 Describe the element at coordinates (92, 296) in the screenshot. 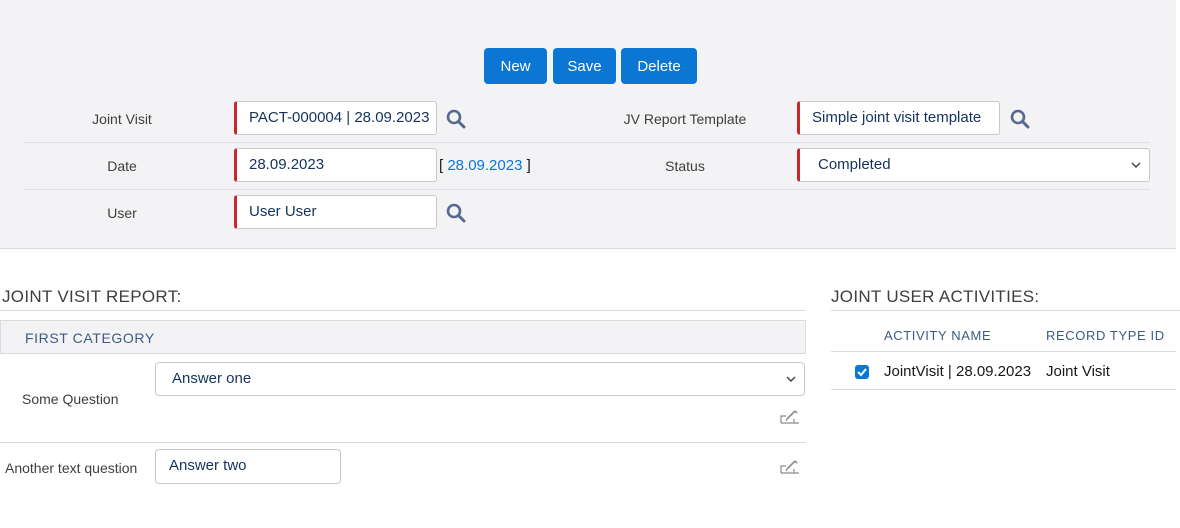

I see `report-title: JOINT VISIT REPORT:` at that location.